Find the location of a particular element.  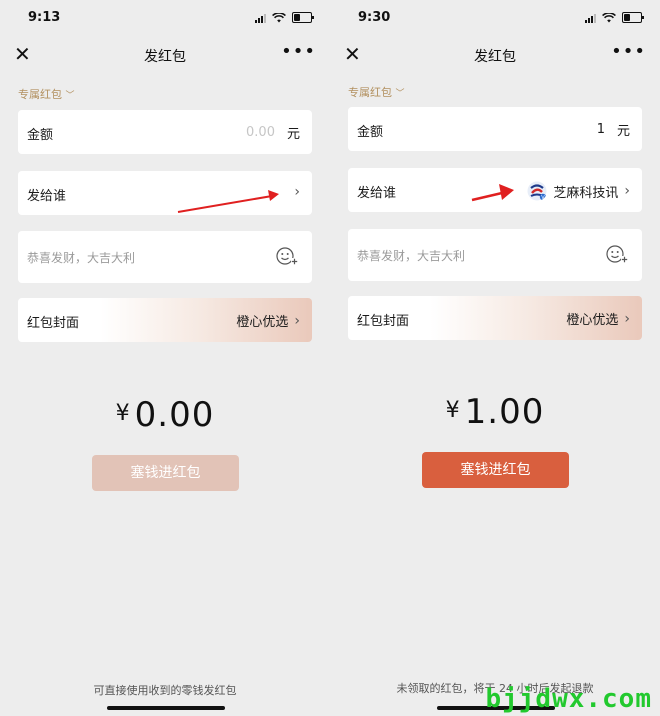

site-watermark: bjjdwx.com is located at coordinates (568, 699).